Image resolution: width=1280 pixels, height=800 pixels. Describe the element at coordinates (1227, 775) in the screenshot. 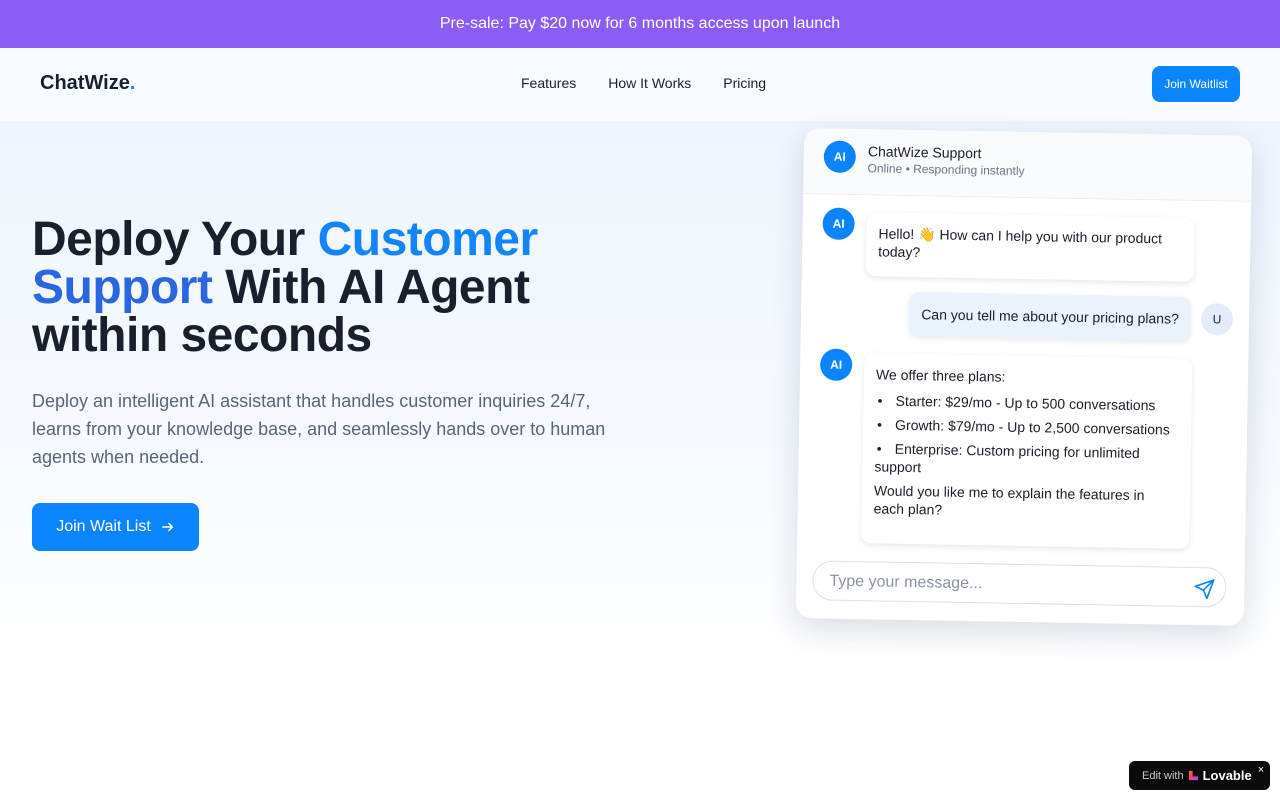

I see `badge-brand: Lovable` at that location.